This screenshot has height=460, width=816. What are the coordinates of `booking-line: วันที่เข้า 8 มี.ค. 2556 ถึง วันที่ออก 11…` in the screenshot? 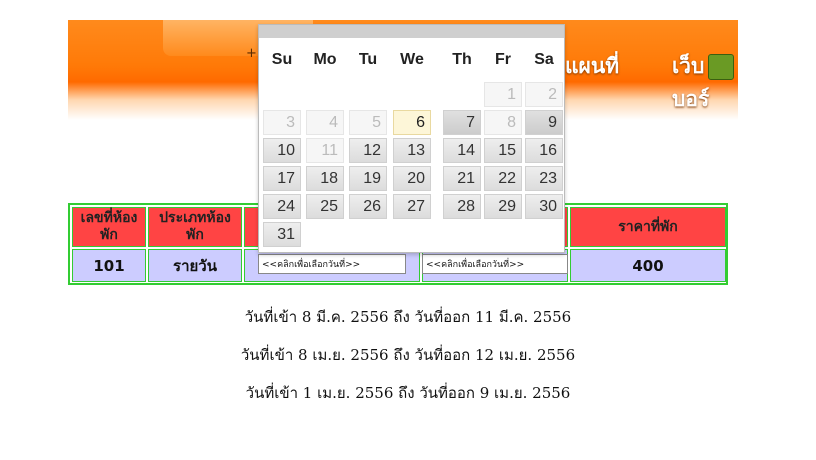 It's located at (408, 317).